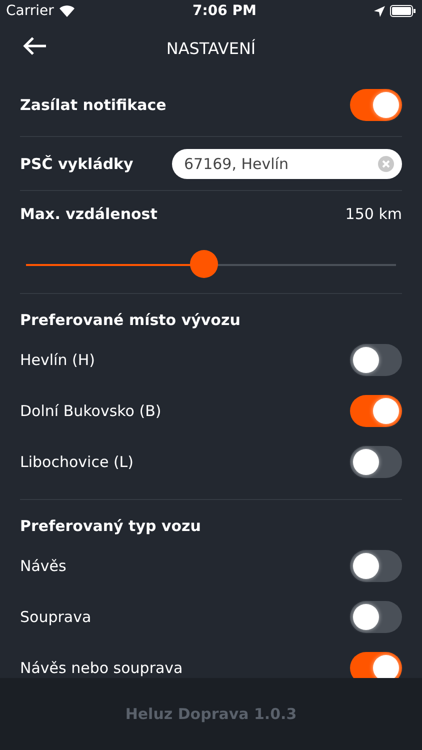 The height and width of the screenshot is (750, 422). What do you see at coordinates (130, 320) in the screenshot?
I see `section-heading: Preferované místo vývozu` at bounding box center [130, 320].